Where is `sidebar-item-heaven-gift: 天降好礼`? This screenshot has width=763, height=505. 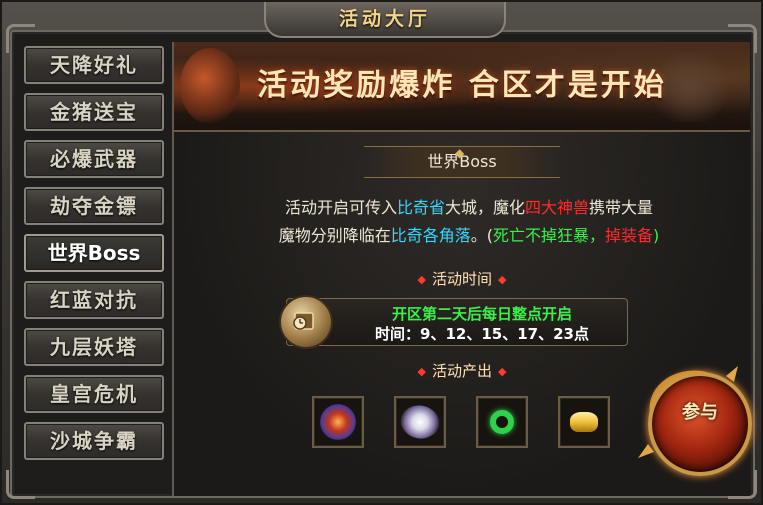 sidebar-item-heaven-gift: 天降好礼 is located at coordinates (94, 65).